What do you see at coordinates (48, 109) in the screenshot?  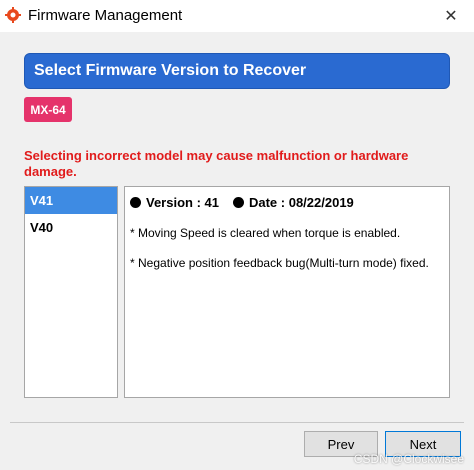 I see `model-badge: MX-64` at bounding box center [48, 109].